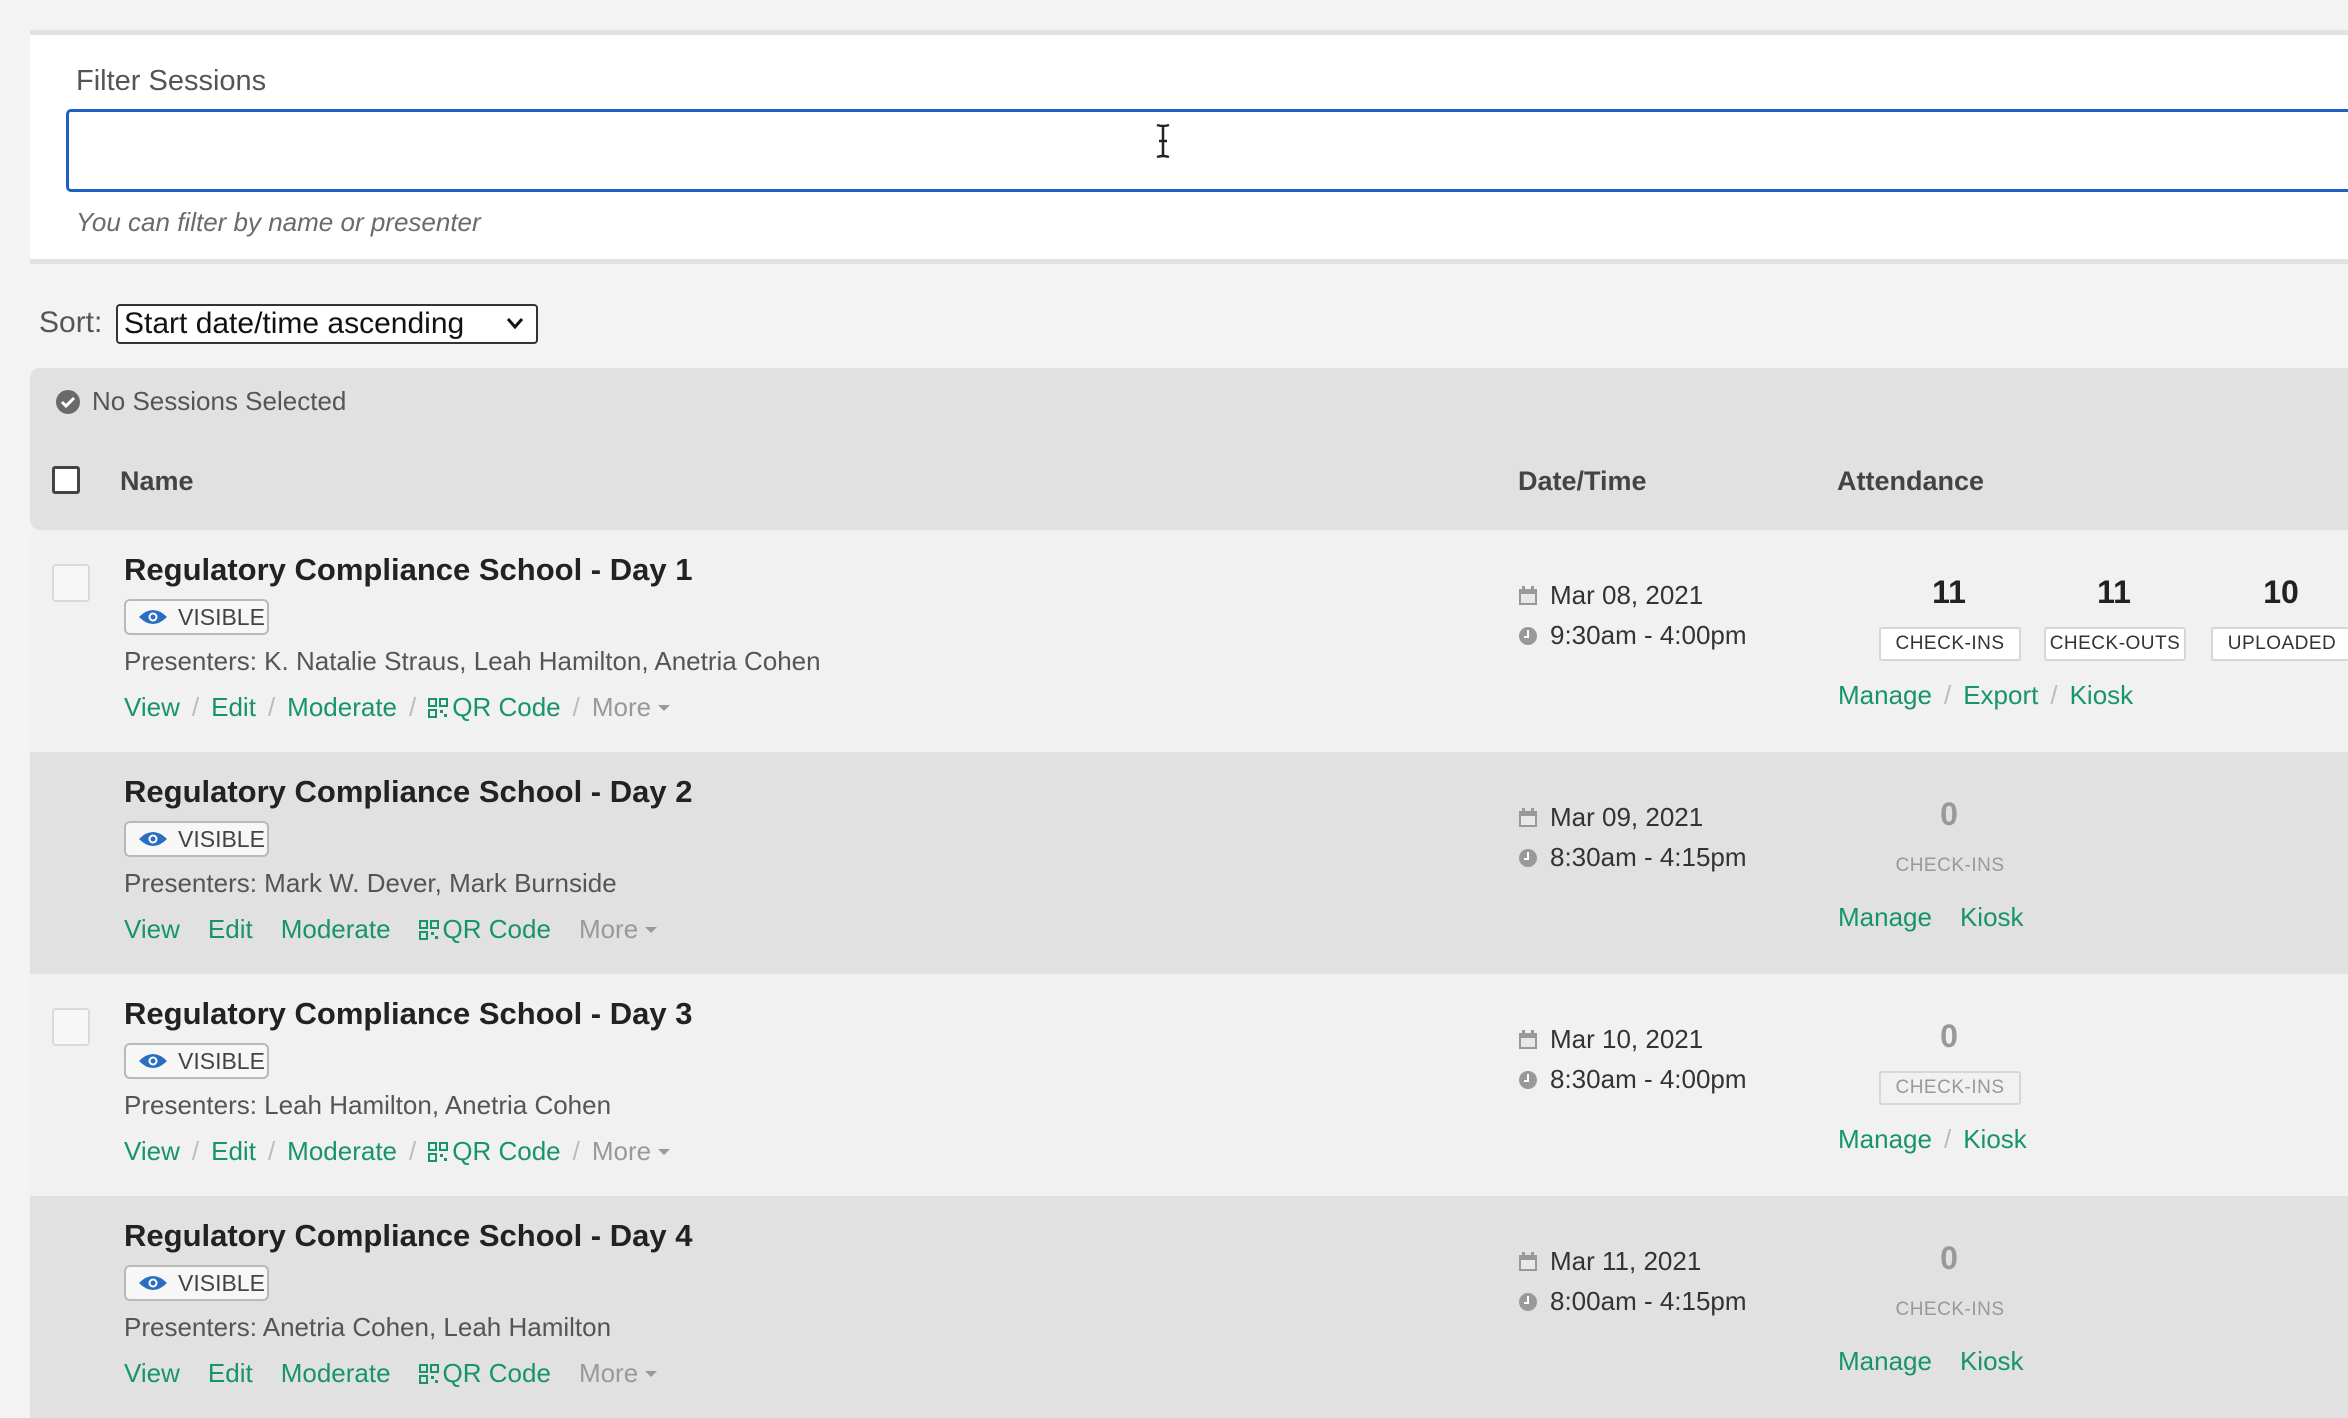  I want to click on session-date: Mar 10, 2021, so click(1610, 1039).